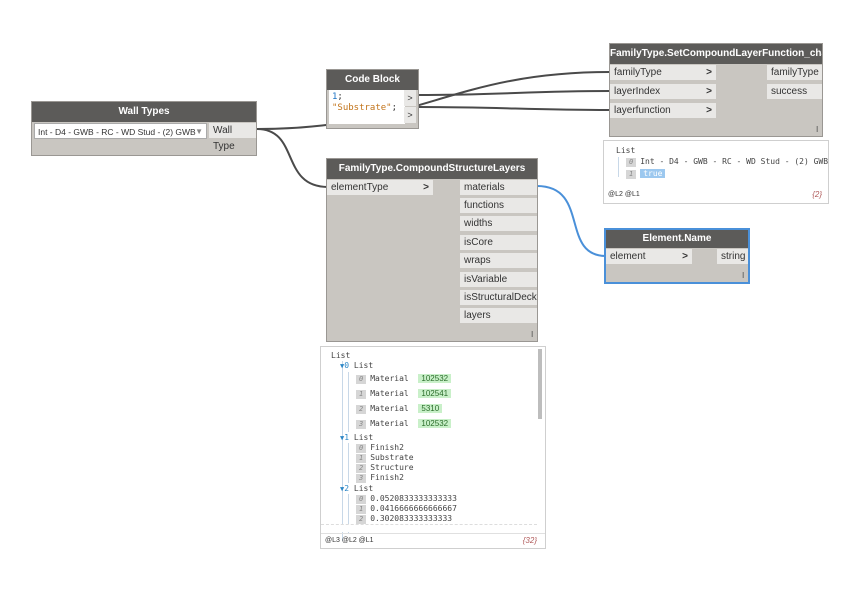 The height and width of the screenshot is (590, 860). Describe the element at coordinates (363, 488) in the screenshot. I see `list-label: List` at that location.